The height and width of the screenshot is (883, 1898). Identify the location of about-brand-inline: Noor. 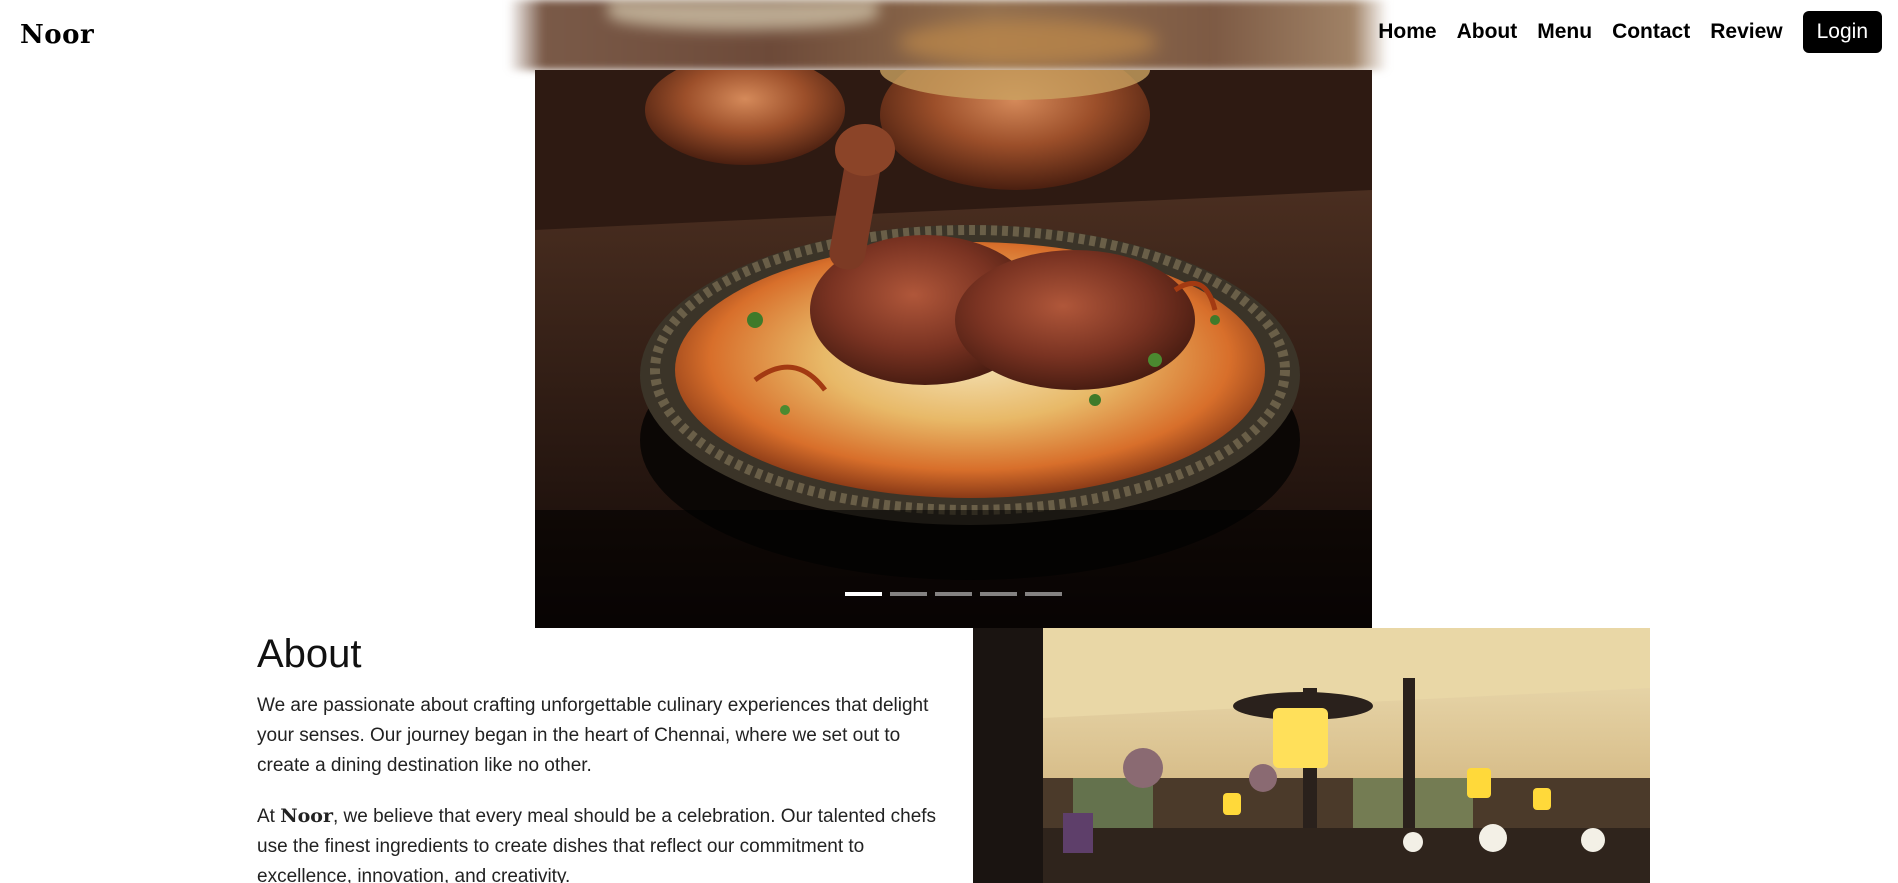
(306, 816).